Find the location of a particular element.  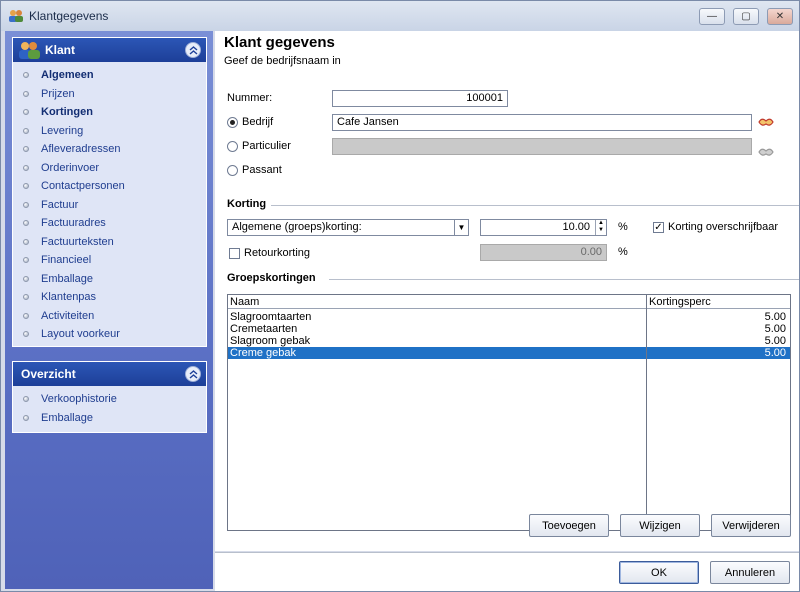

korting-overschrijfbaar-label: Korting overschrijfbaar is located at coordinates (723, 227).